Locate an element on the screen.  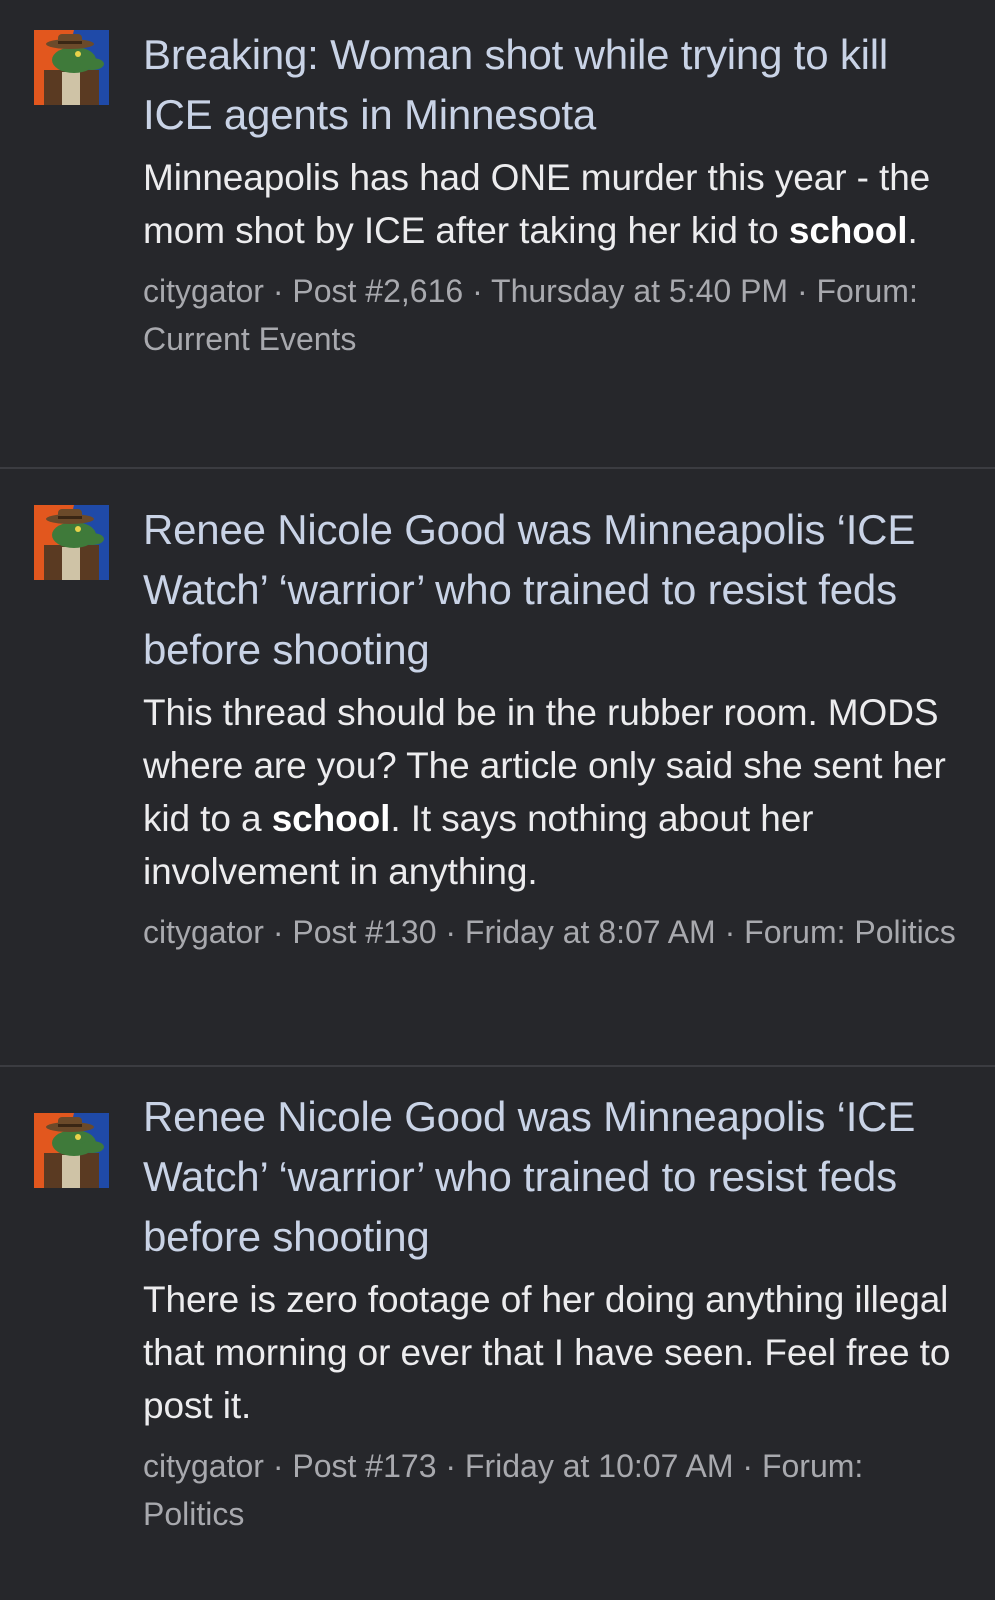
post-number-link: Post #173 is located at coordinates (364, 1466).